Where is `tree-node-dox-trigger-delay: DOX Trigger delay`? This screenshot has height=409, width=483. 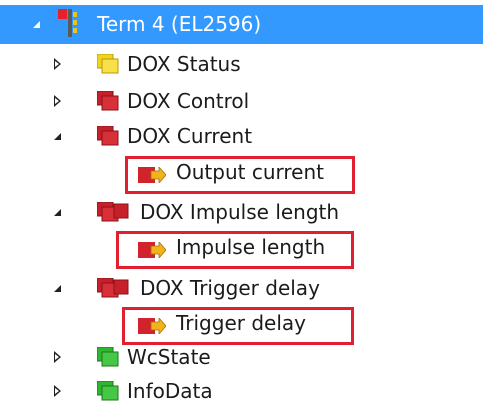 tree-node-dox-trigger-delay: DOX Trigger delay is located at coordinates (241, 288).